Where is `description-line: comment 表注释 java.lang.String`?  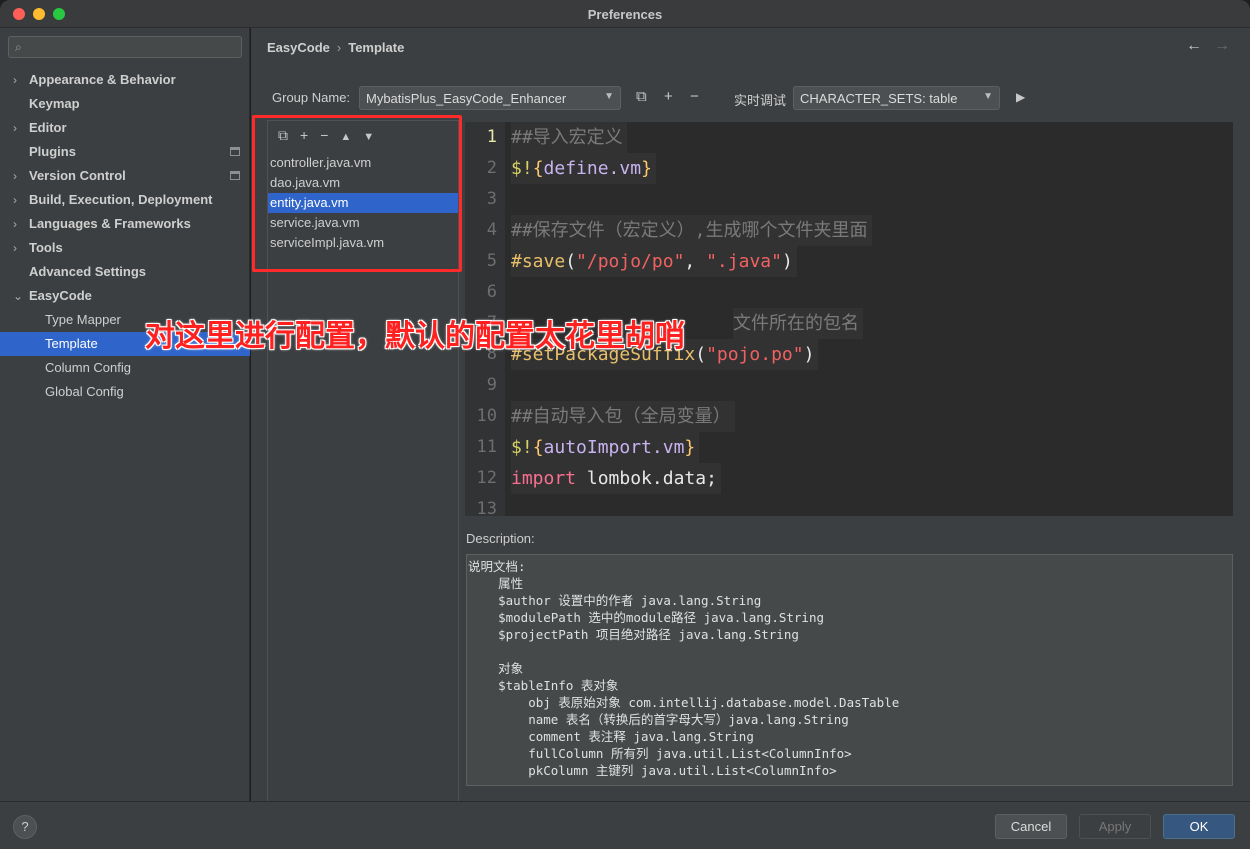
description-line: comment 表注释 java.lang.String is located at coordinates (611, 736).